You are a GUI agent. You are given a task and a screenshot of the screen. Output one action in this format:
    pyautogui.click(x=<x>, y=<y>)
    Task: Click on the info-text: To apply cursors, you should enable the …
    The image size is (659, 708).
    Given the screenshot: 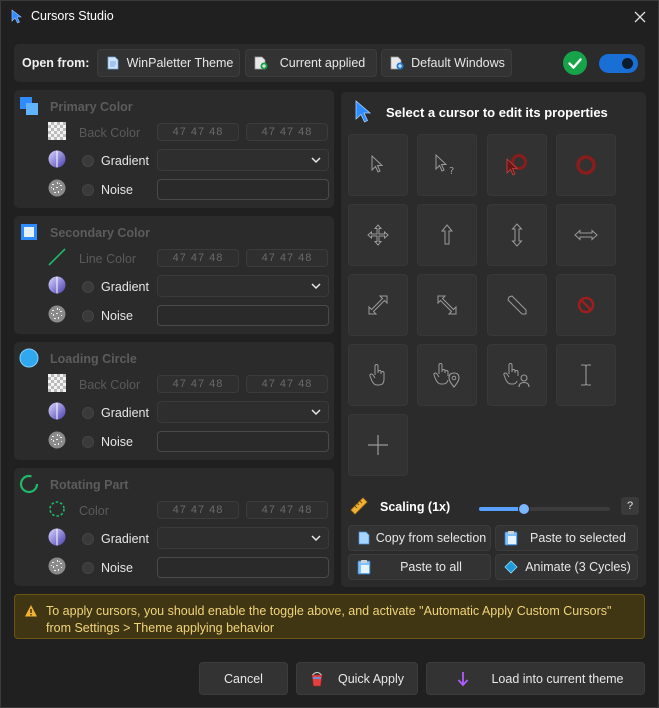 What is the action you would take?
    pyautogui.click(x=329, y=619)
    